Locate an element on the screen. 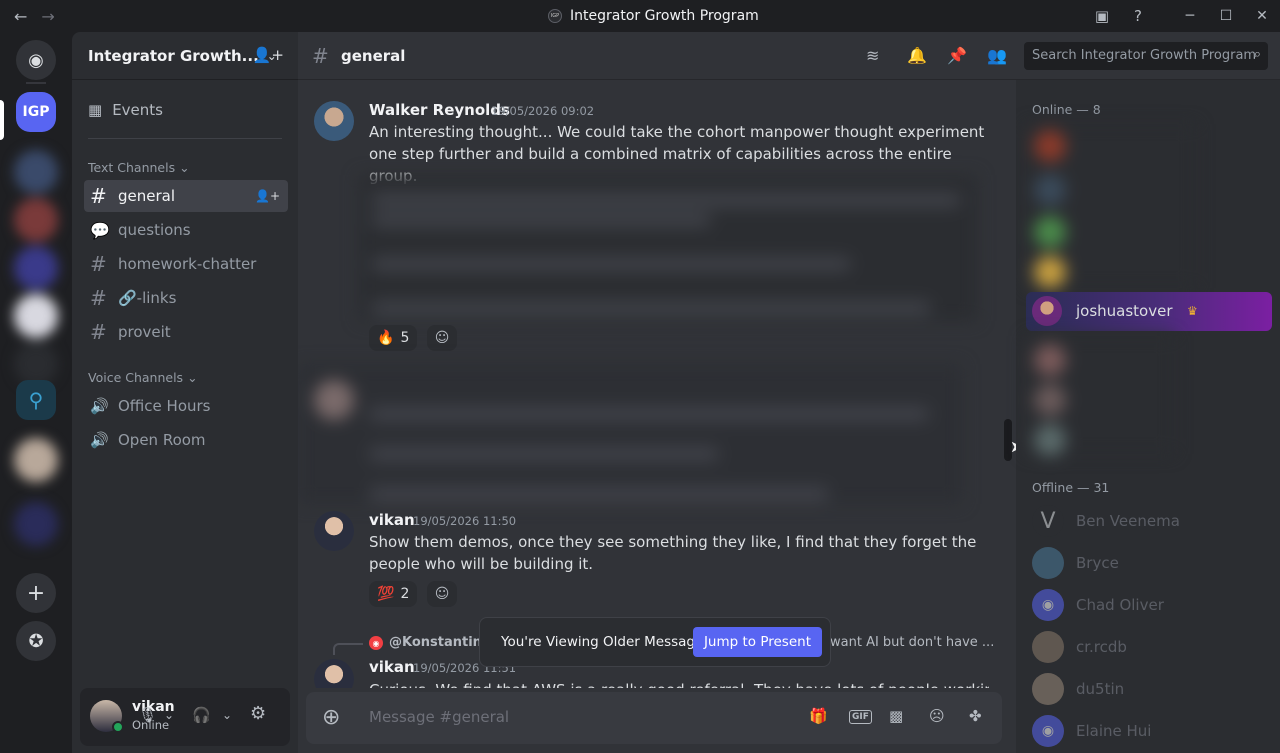 The width and height of the screenshot is (1280, 753). channel-label: Open Room is located at coordinates (162, 440).